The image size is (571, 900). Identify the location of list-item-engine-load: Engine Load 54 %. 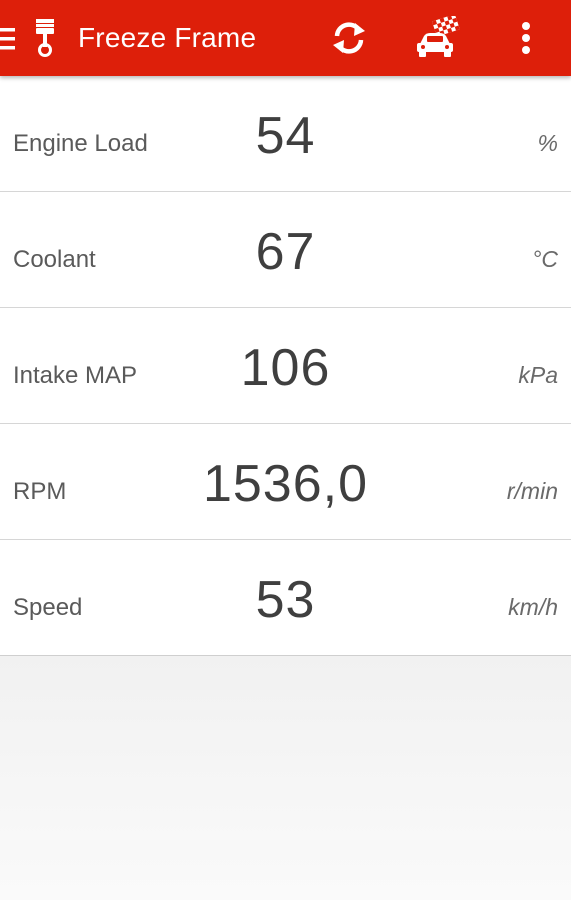
(285, 134).